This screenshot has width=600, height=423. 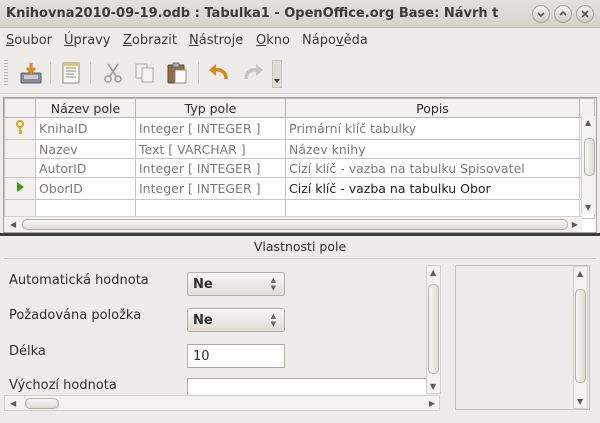 What do you see at coordinates (300, 73) in the screenshot?
I see `toolbar` at bounding box center [300, 73].